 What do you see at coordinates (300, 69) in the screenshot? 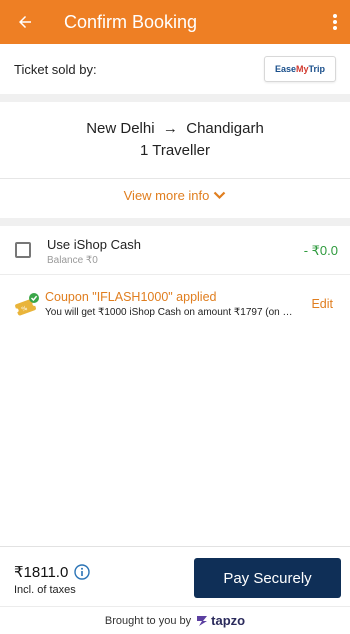
I see `easemytrip-logo: Ease My Trip` at bounding box center [300, 69].